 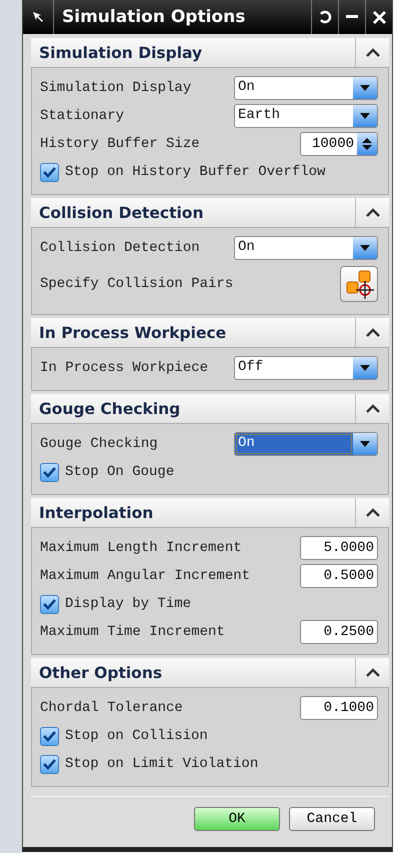 I want to click on field-label: Maximum Time Increment, so click(x=132, y=632).